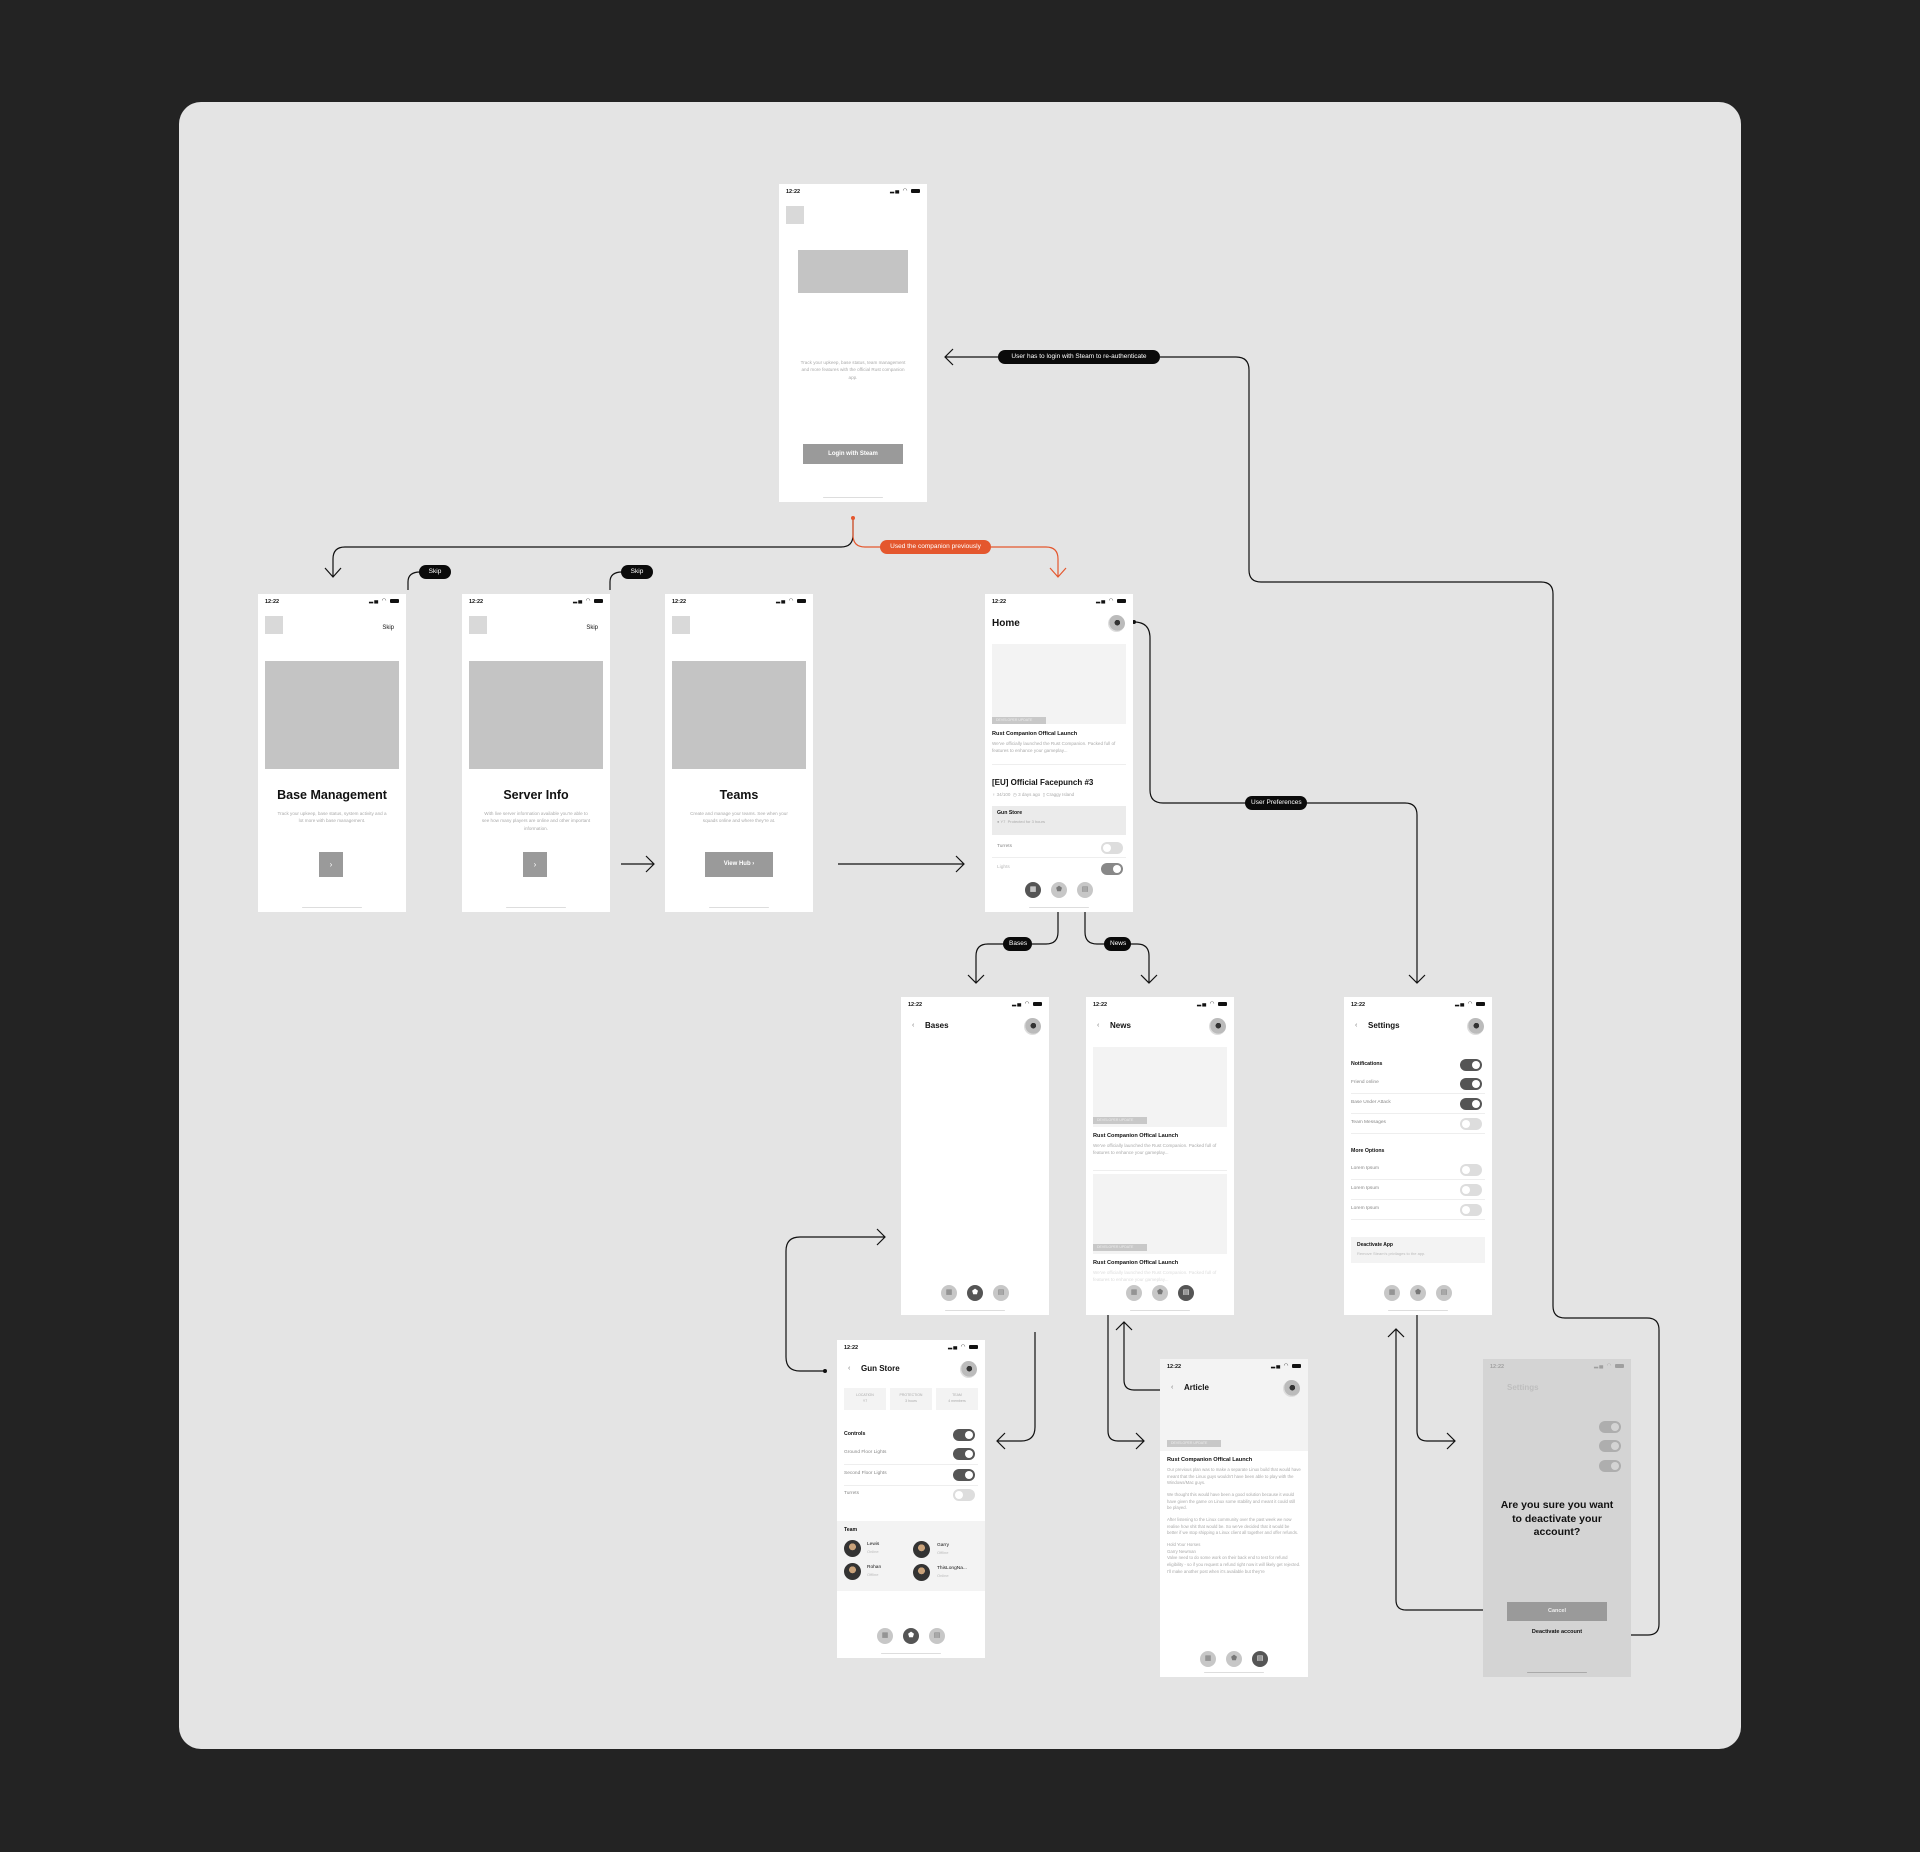 The image size is (1920, 1852). I want to click on label-user-preferences: User Preferences, so click(1276, 803).